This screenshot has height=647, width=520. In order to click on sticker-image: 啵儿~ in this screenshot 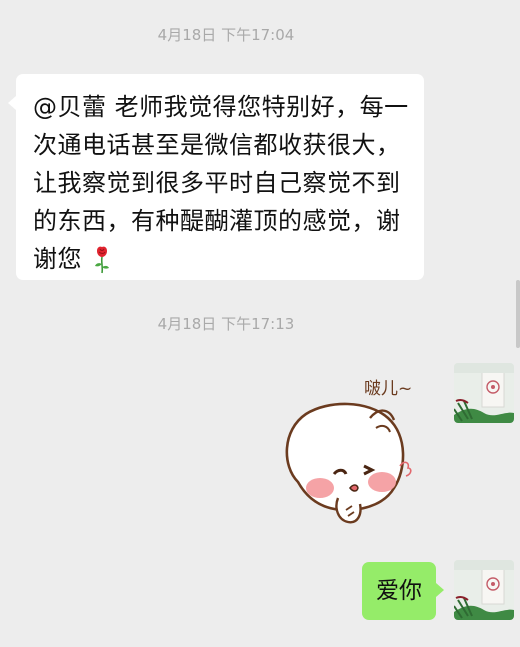, I will do `click(348, 451)`.